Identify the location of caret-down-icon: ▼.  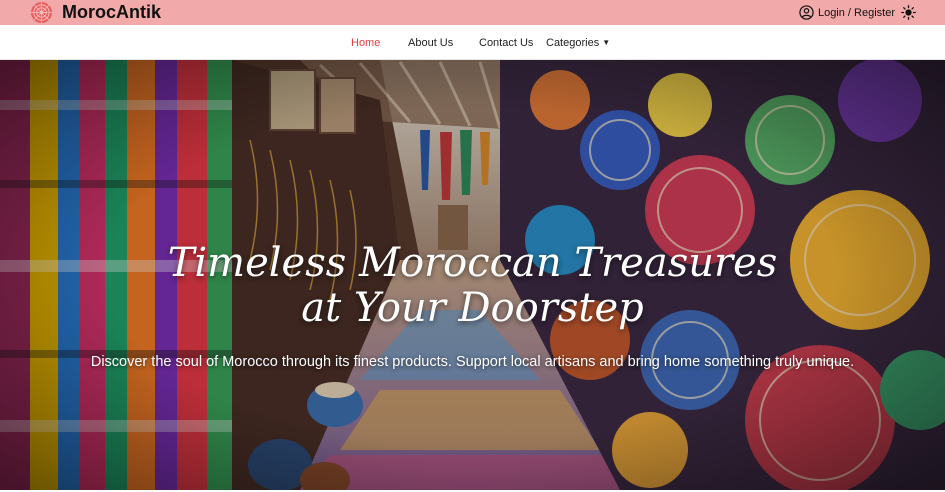
(606, 42).